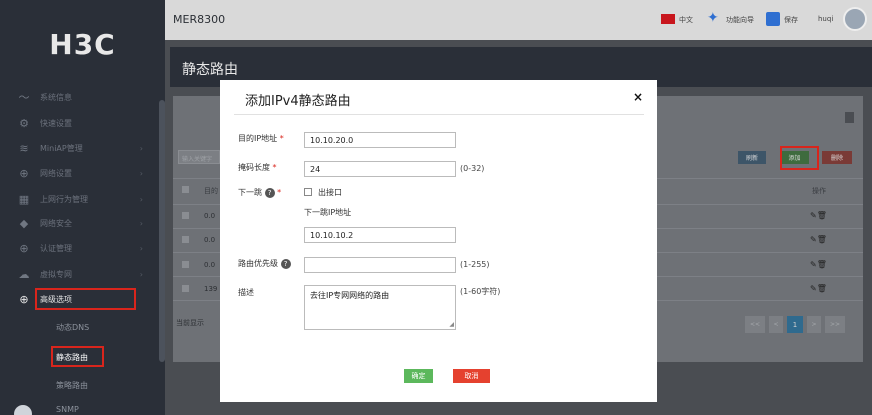  Describe the element at coordinates (211, 191) in the screenshot. I see `col-dest-header: 目的` at that location.